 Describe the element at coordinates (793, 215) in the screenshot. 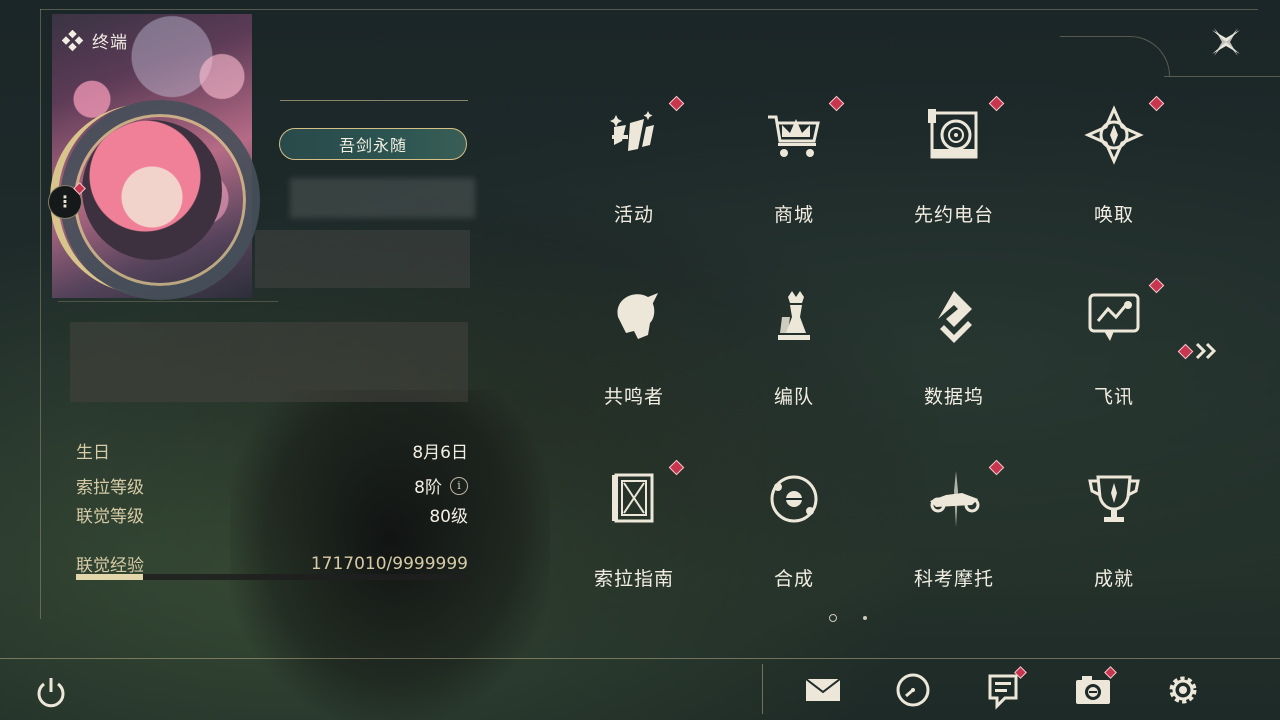

I see `menu-item-label: 商城` at that location.